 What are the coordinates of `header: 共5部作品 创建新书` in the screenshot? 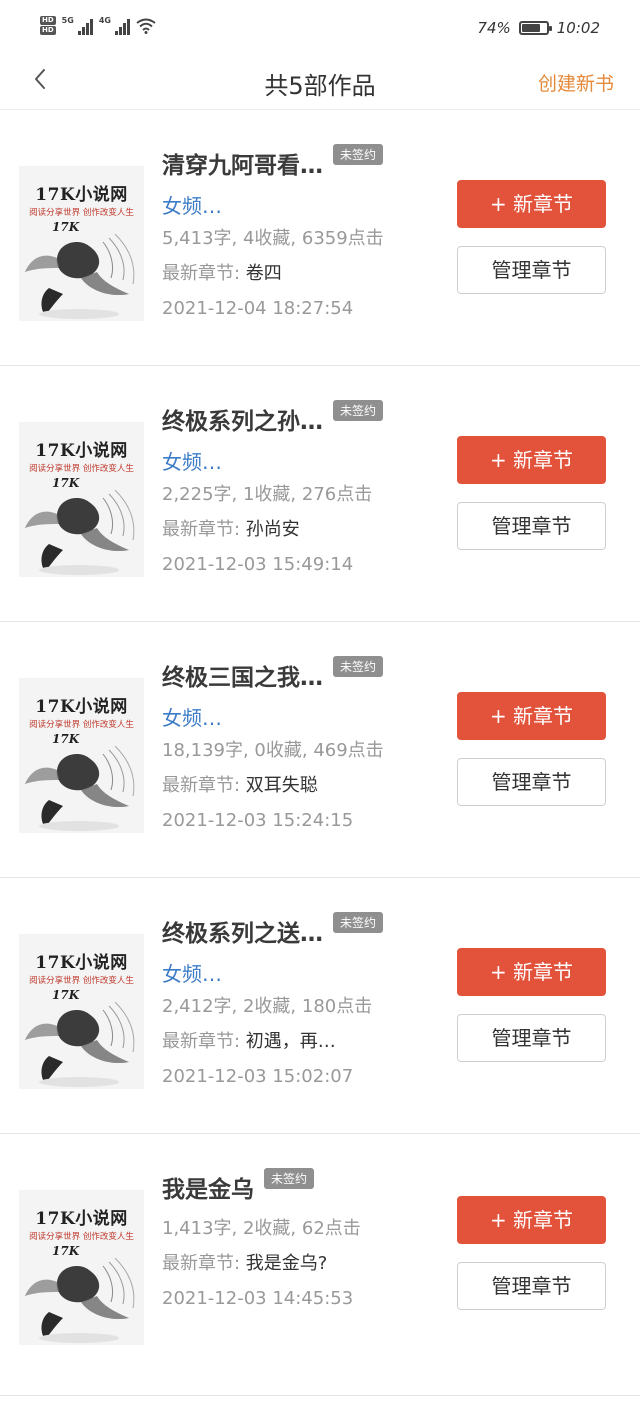 It's located at (320, 81).